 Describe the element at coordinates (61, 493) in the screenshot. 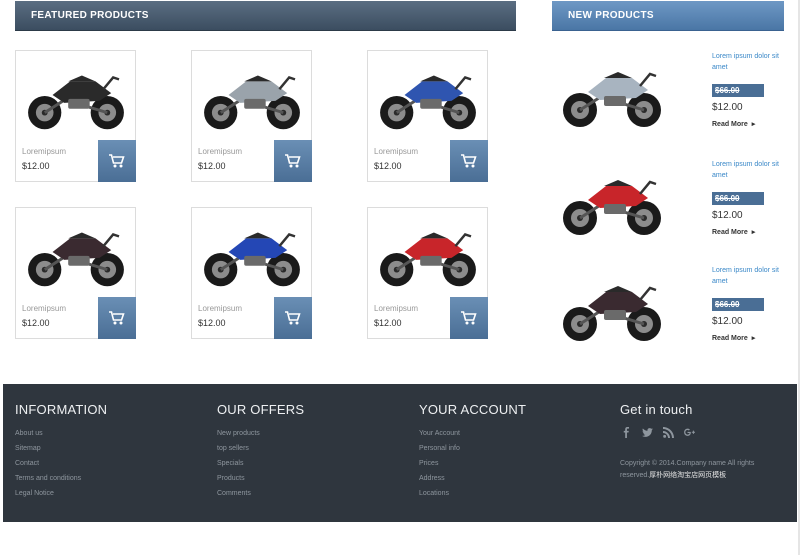

I see `footer-link-legal: Legal Notice` at that location.